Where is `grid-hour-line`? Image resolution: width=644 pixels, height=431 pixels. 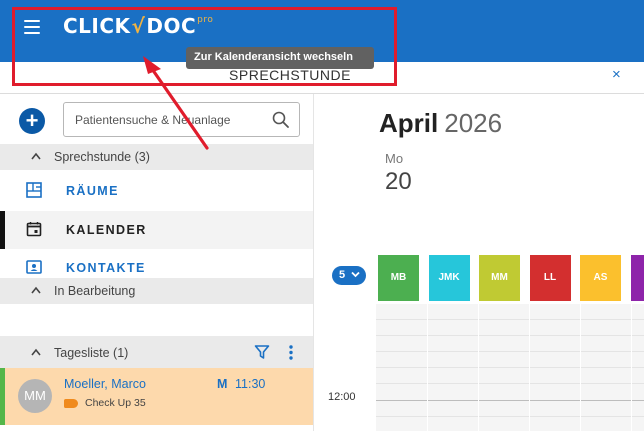
grid-hour-line is located at coordinates (510, 400).